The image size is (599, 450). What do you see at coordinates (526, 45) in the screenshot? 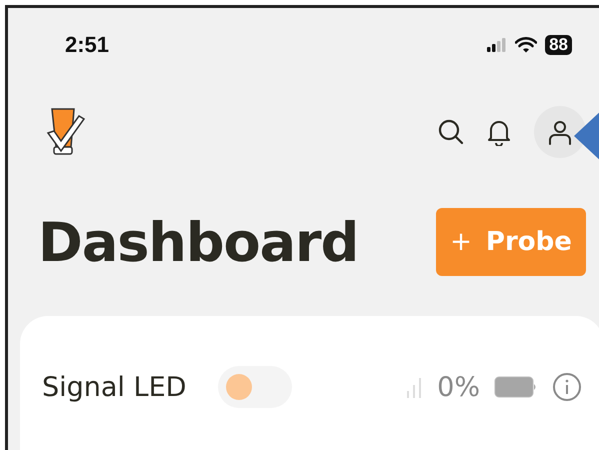
I see `wifi-icon` at bounding box center [526, 45].